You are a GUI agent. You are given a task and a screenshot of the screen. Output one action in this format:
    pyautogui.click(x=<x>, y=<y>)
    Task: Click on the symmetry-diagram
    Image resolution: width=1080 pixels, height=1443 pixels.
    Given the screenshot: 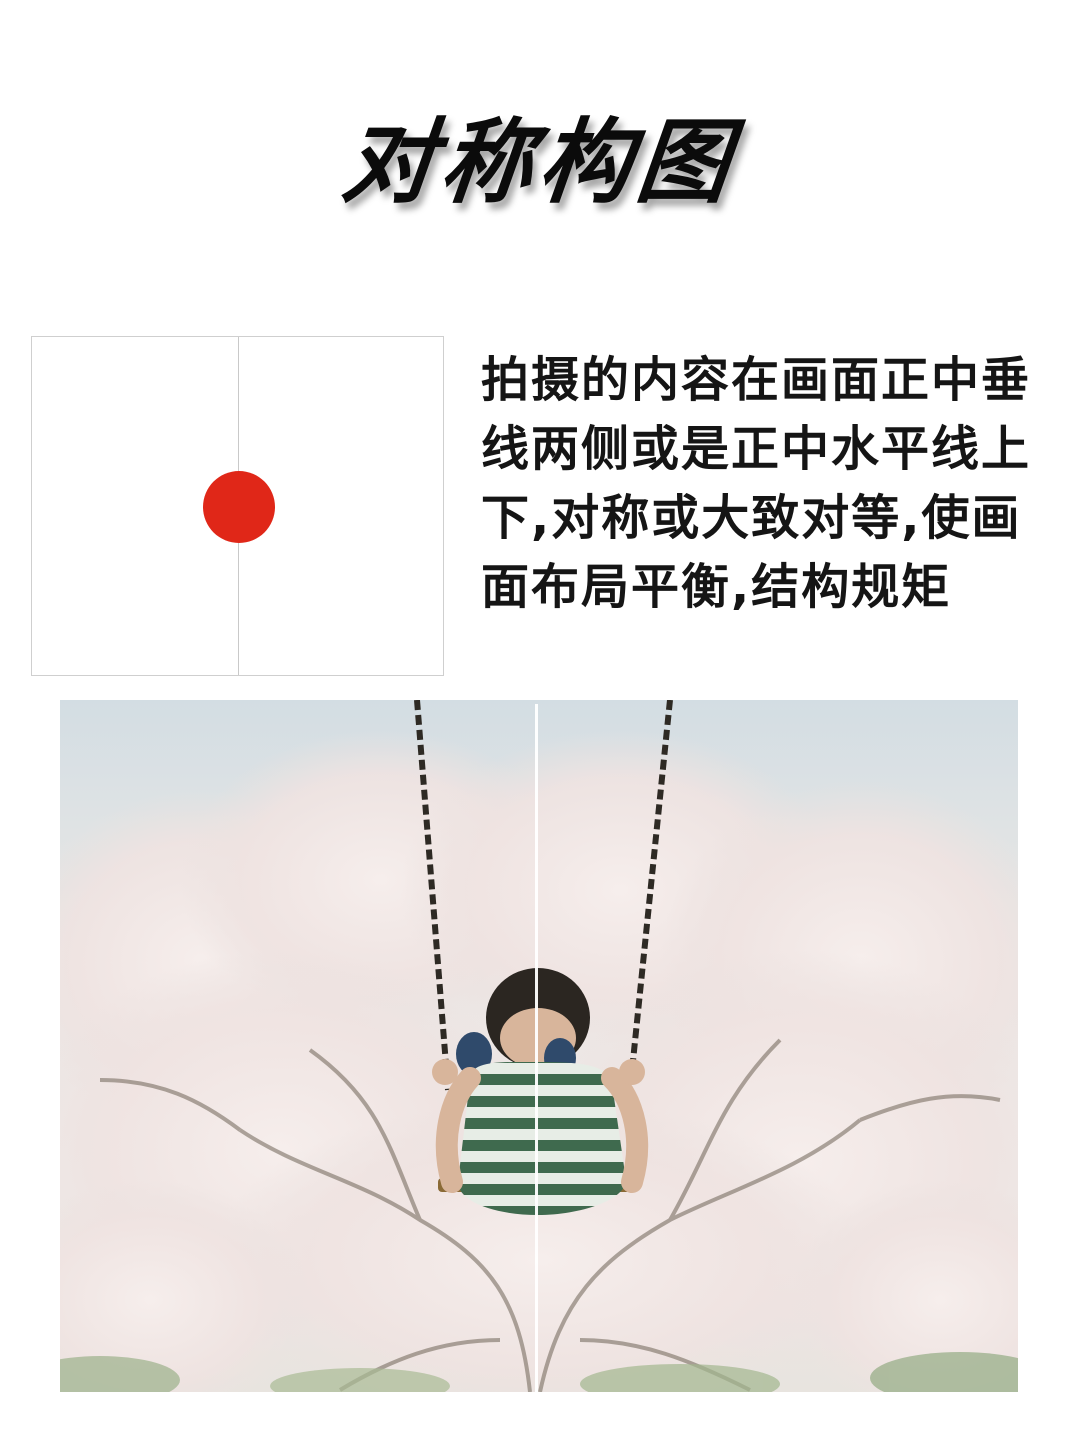 What is the action you would take?
    pyautogui.click(x=237, y=506)
    